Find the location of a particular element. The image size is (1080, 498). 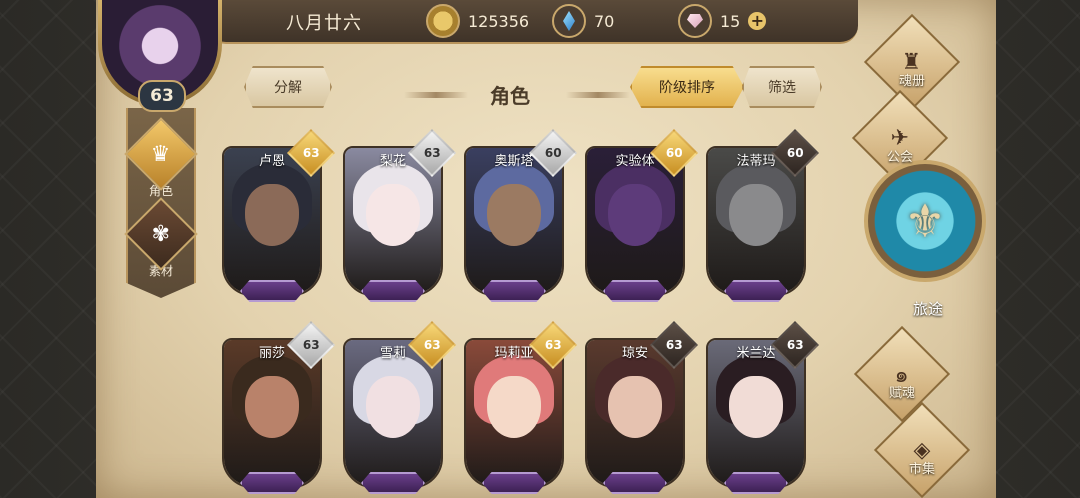

creature-icon: ✾ is located at coordinates (161, 234).